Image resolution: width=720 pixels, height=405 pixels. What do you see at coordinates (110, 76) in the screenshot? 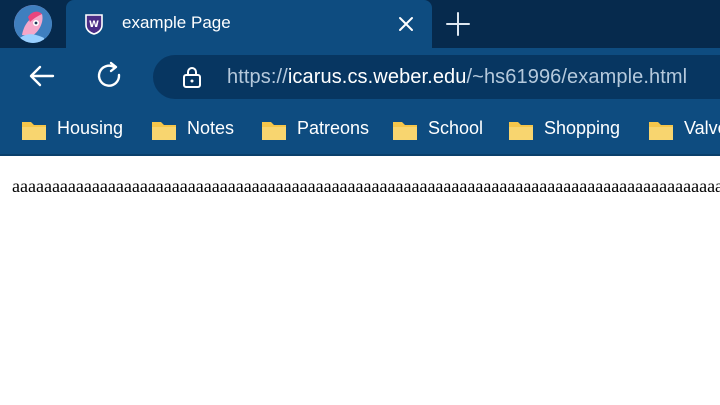
I see `reload-icon` at bounding box center [110, 76].